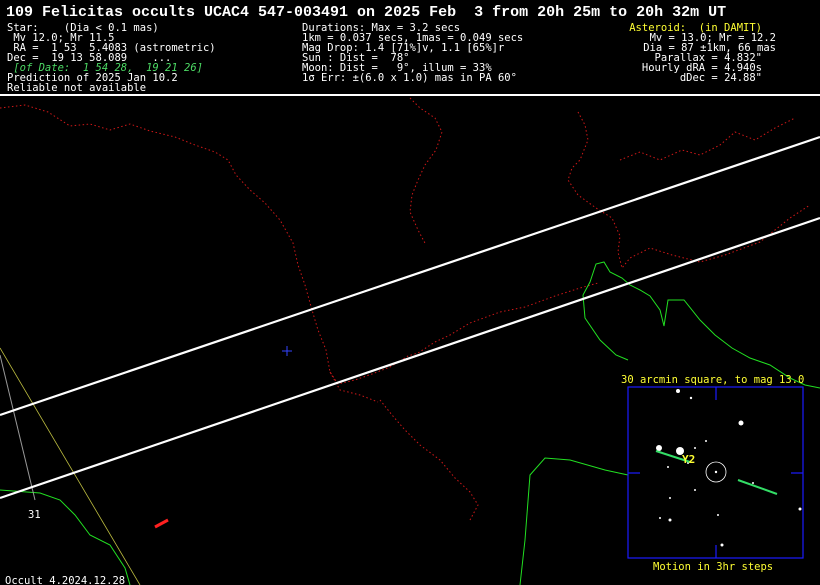 The image size is (820, 585). What do you see at coordinates (65, 580) in the screenshot?
I see `software-version: Occult 4.2024.12.28` at bounding box center [65, 580].